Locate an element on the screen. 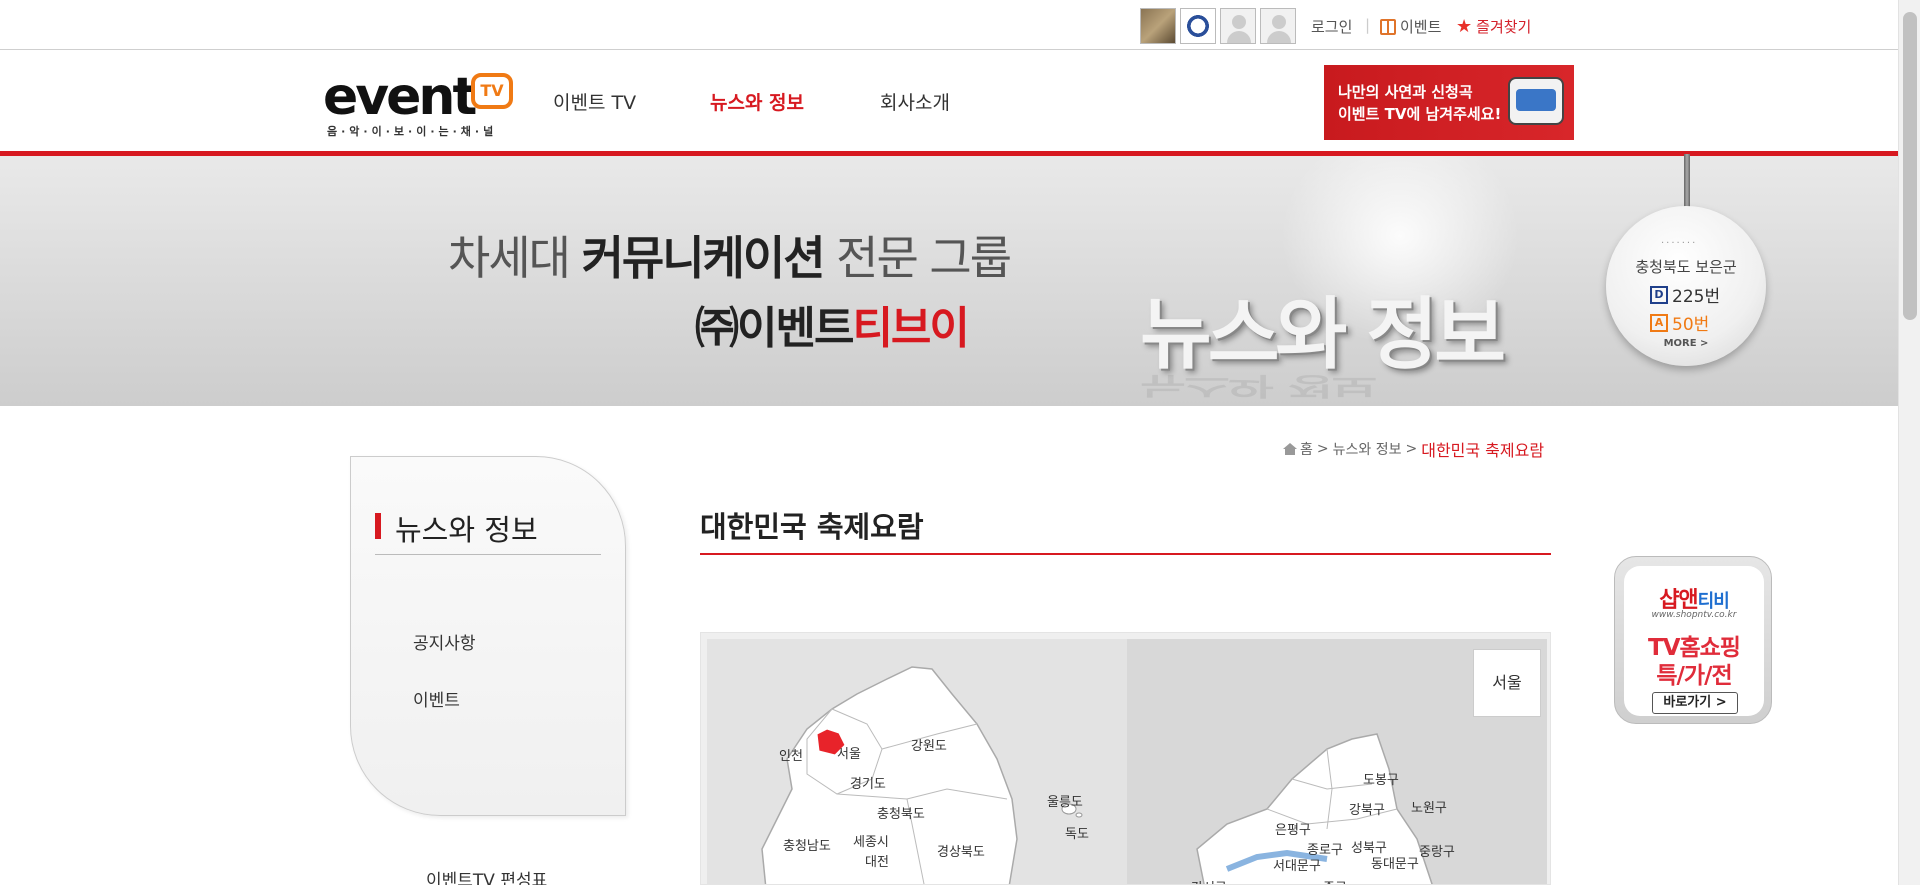 This screenshot has width=1920, height=885. banner-slogan-2: ㈜이벤트티브이 is located at coordinates (832, 328).